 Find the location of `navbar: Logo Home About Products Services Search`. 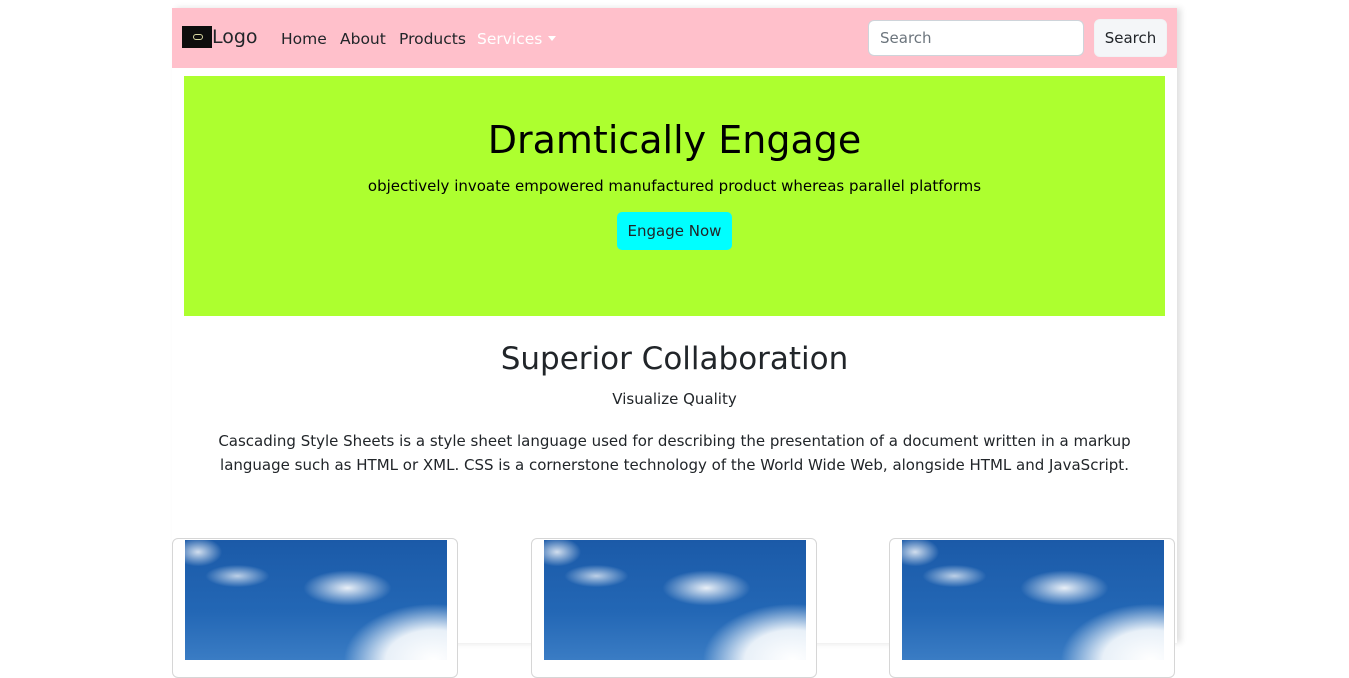

navbar: Logo Home About Products Services Search is located at coordinates (674, 38).